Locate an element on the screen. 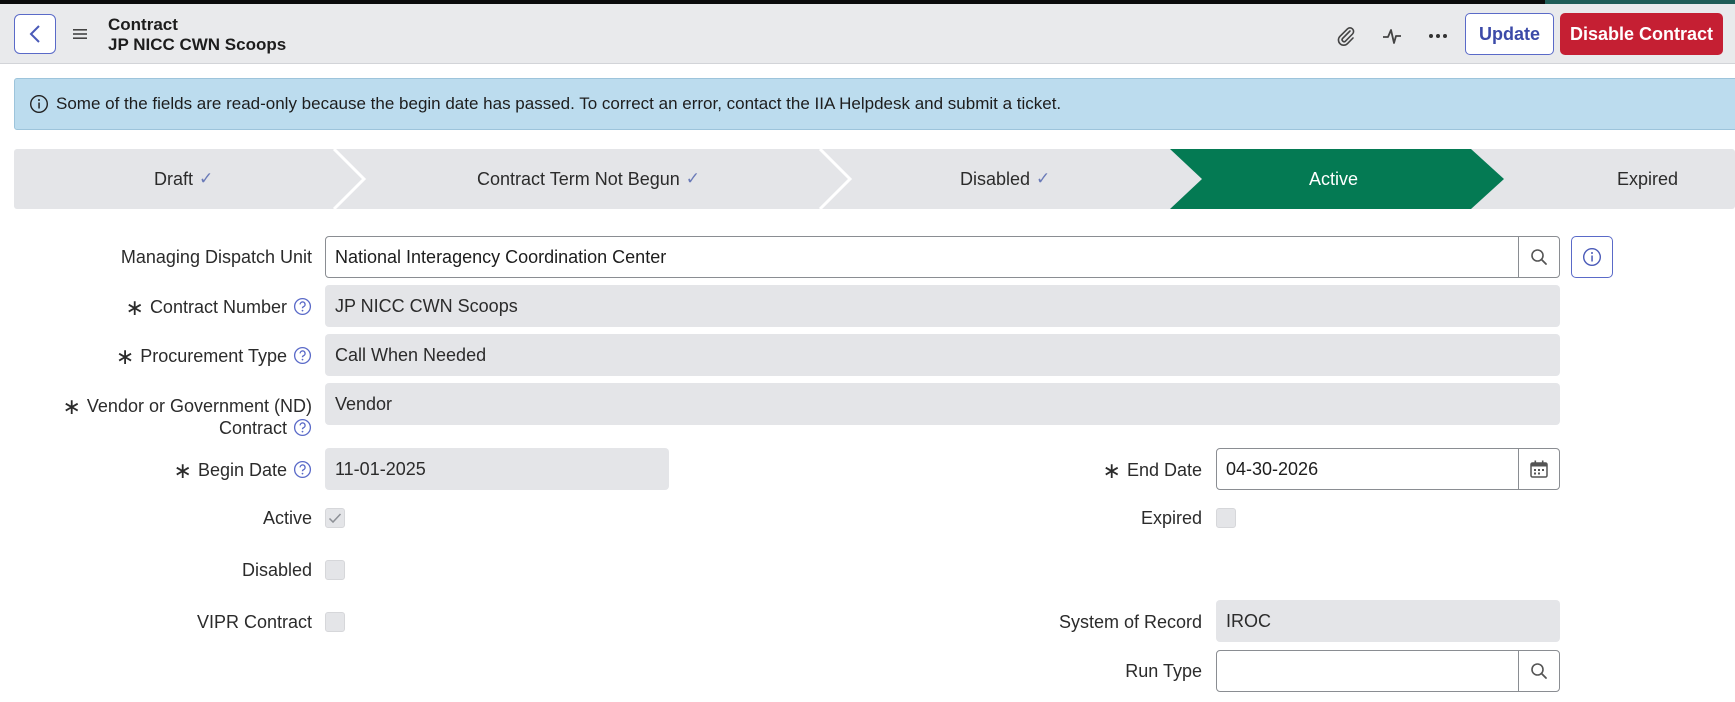 Image resolution: width=1735 pixels, height=702 pixels. end-date-label: ∗ End Date is located at coordinates (1152, 470).